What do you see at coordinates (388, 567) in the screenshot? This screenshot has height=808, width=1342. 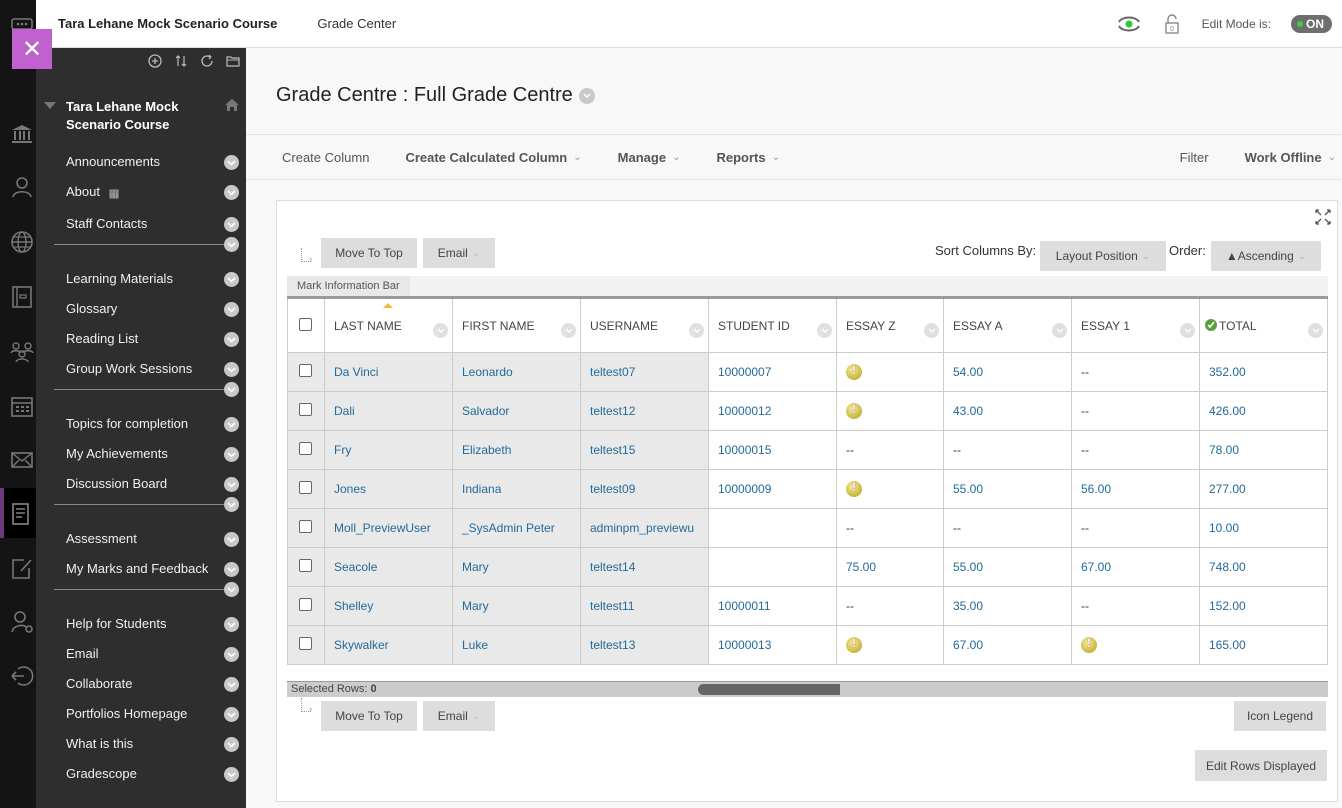 I see `cell-last: Seacole` at bounding box center [388, 567].